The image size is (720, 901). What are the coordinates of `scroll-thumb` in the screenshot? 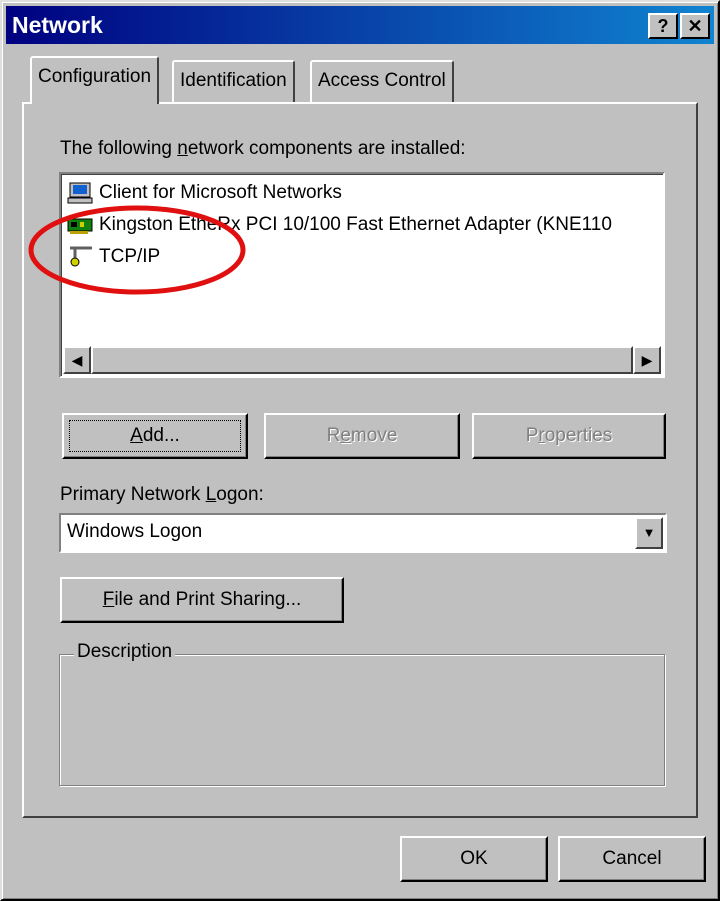 It's located at (362, 360).